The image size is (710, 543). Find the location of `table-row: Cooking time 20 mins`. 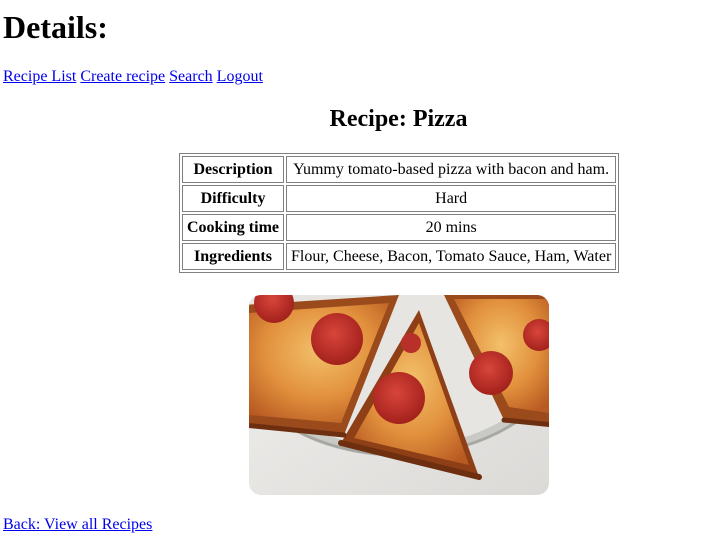

table-row: Cooking time 20 mins is located at coordinates (399, 227).